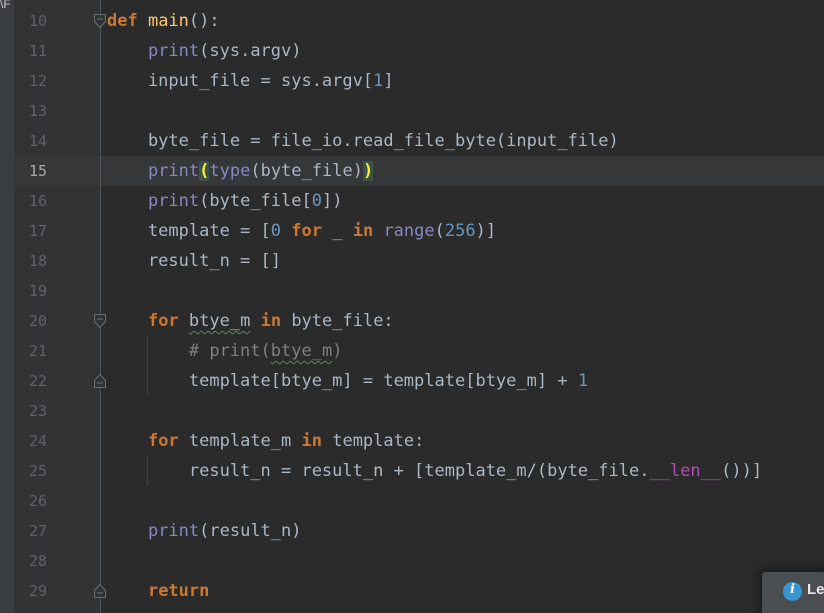  What do you see at coordinates (409, 231) in the screenshot?
I see `code-token: range` at bounding box center [409, 231].